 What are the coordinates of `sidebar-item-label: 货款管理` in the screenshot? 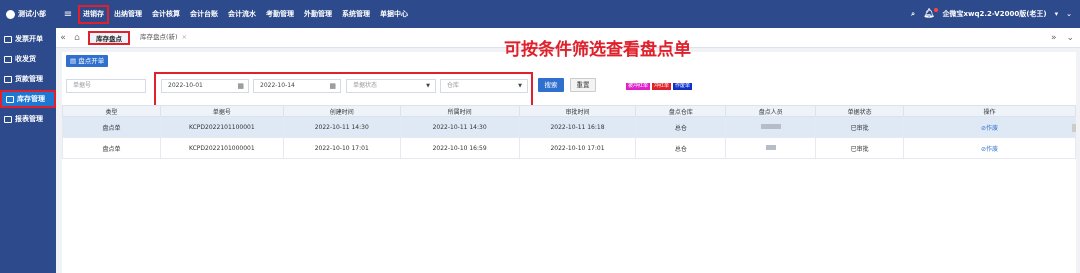 It's located at (29, 79).